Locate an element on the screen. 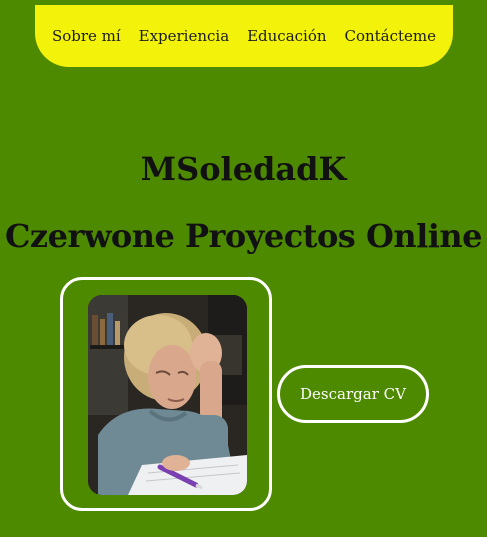 The height and width of the screenshot is (537, 487). download-cv-button: Descargar CV is located at coordinates (353, 394).